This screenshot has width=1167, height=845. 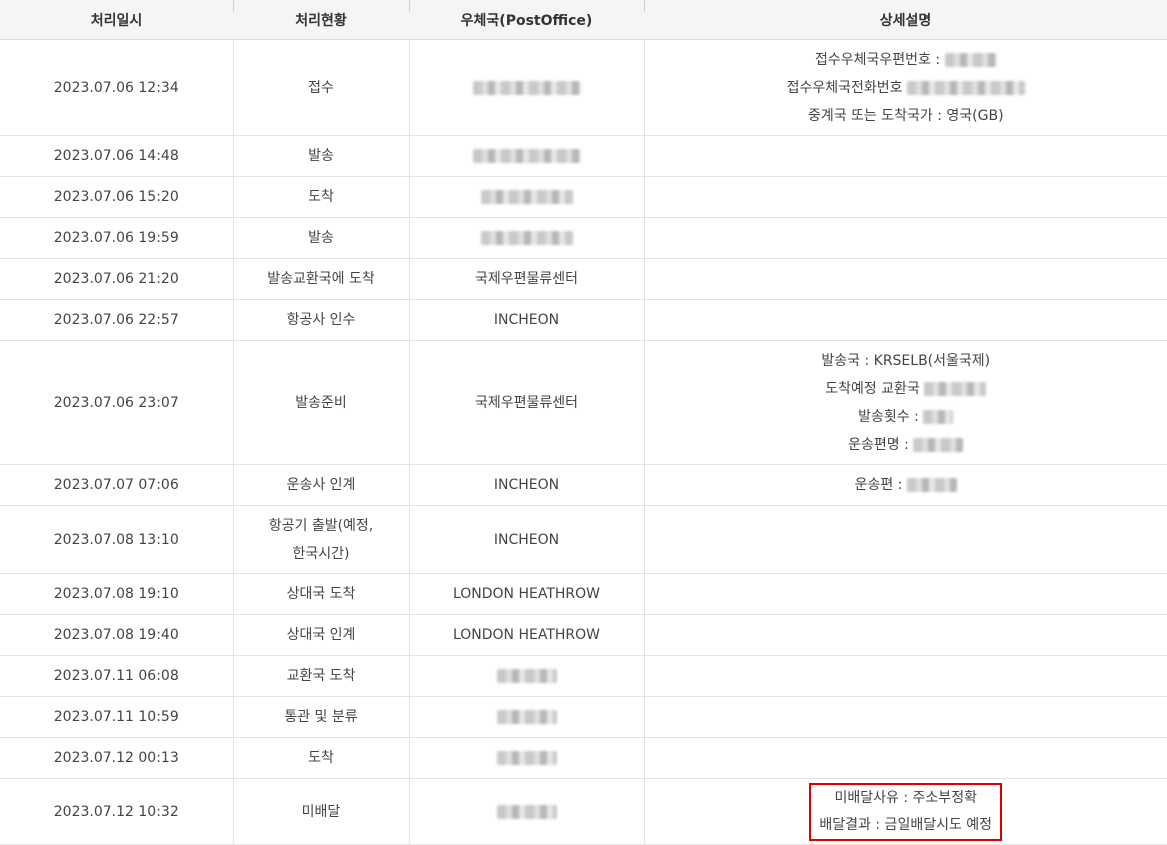 What do you see at coordinates (116, 758) in the screenshot?
I see `row-date: 2023.07.12 00:13` at bounding box center [116, 758].